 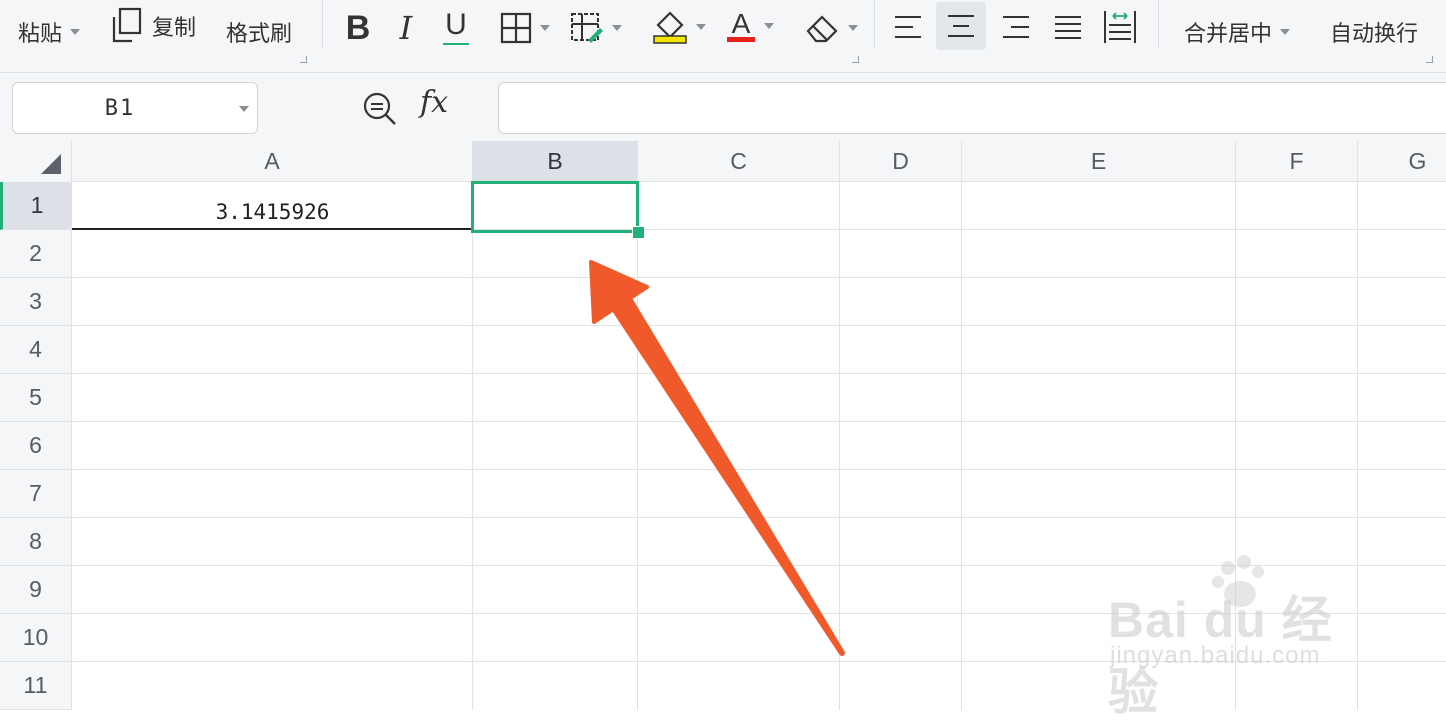 What do you see at coordinates (127, 25) in the screenshot?
I see `copy-icon` at bounding box center [127, 25].